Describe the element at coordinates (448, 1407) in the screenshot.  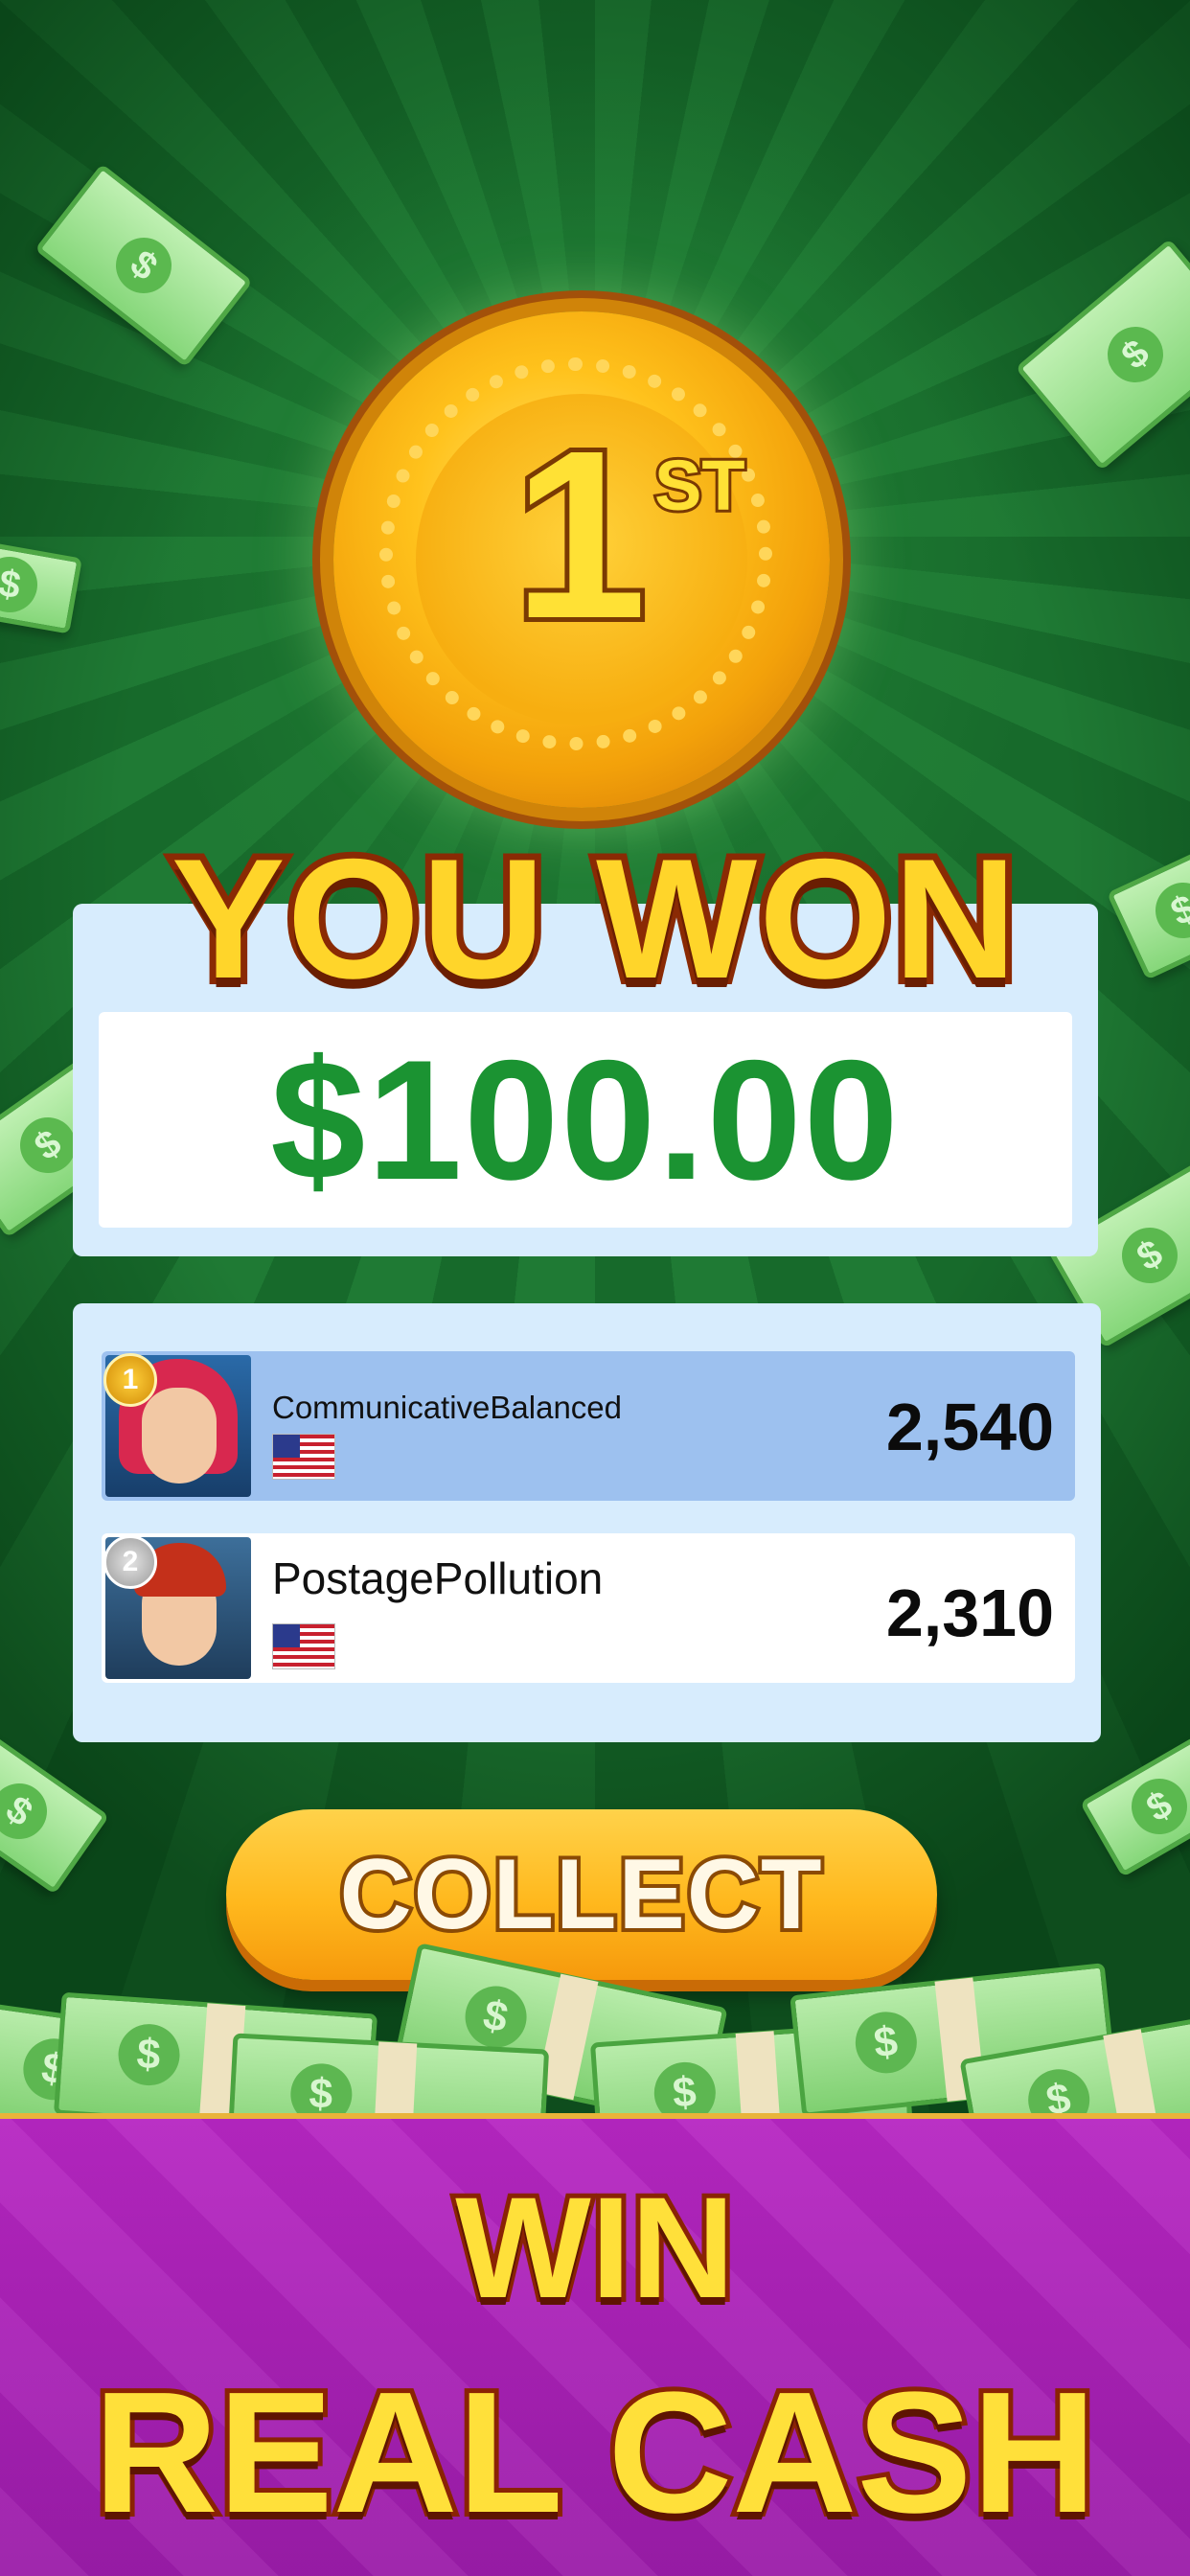
I see `player-name: CommunicativeBalanced` at that location.